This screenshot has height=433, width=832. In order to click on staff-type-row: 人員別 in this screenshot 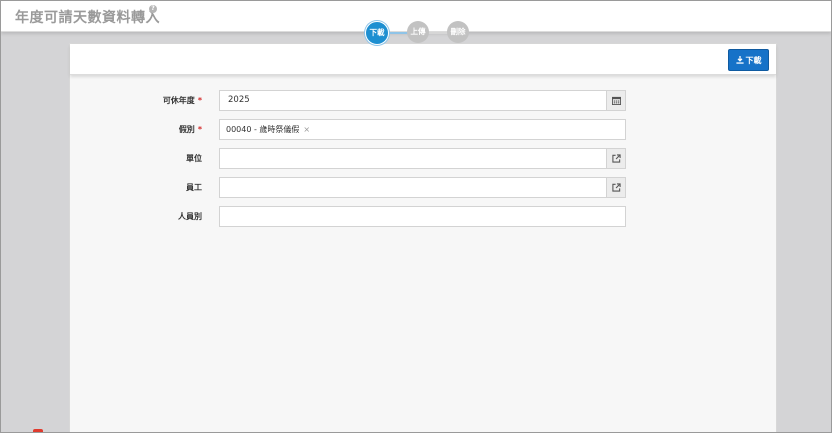, I will do `click(423, 217)`.